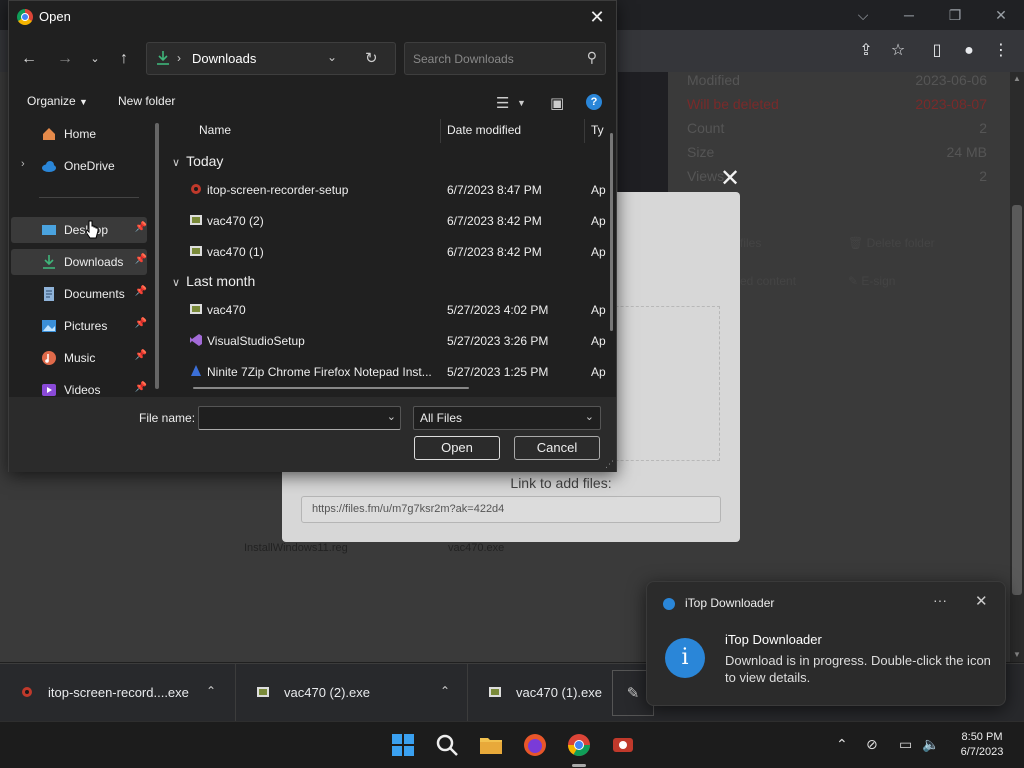 This screenshot has width=1024, height=768. I want to click on download-item: vac470 (2).exe ⌃, so click(352, 692).